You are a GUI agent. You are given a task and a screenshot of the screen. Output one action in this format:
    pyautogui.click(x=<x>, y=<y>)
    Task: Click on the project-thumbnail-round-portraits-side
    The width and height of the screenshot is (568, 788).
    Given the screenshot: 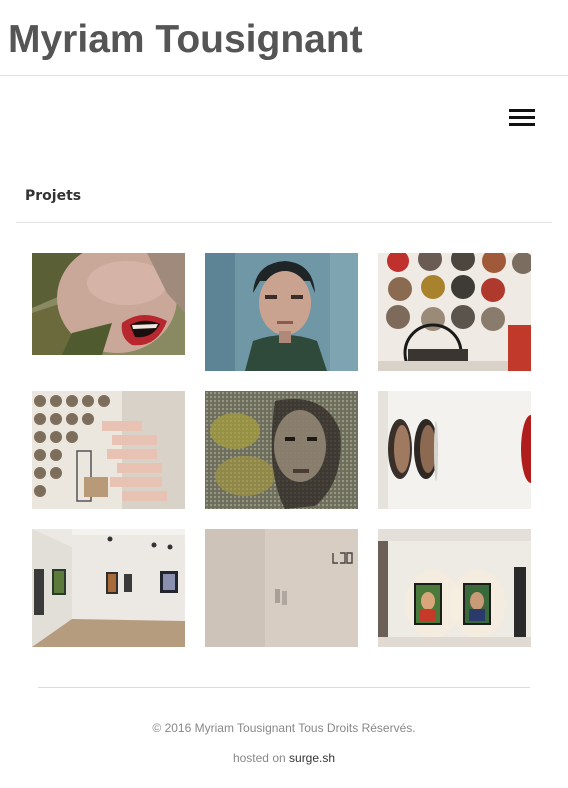 What is the action you would take?
    pyautogui.click(x=454, y=450)
    